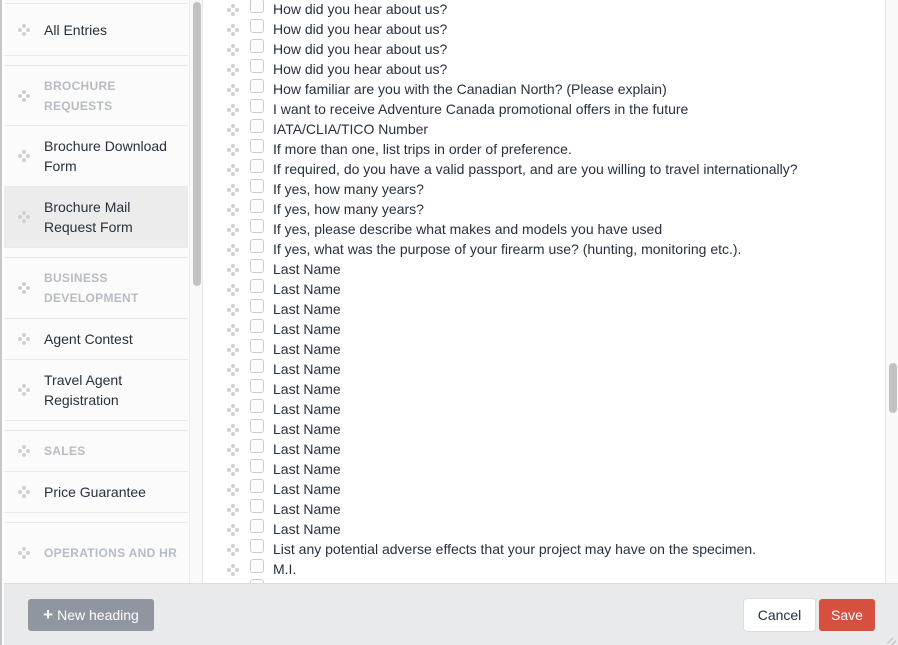  Describe the element at coordinates (96, 30) in the screenshot. I see `sidebar-item-all-entries: All Entries` at that location.